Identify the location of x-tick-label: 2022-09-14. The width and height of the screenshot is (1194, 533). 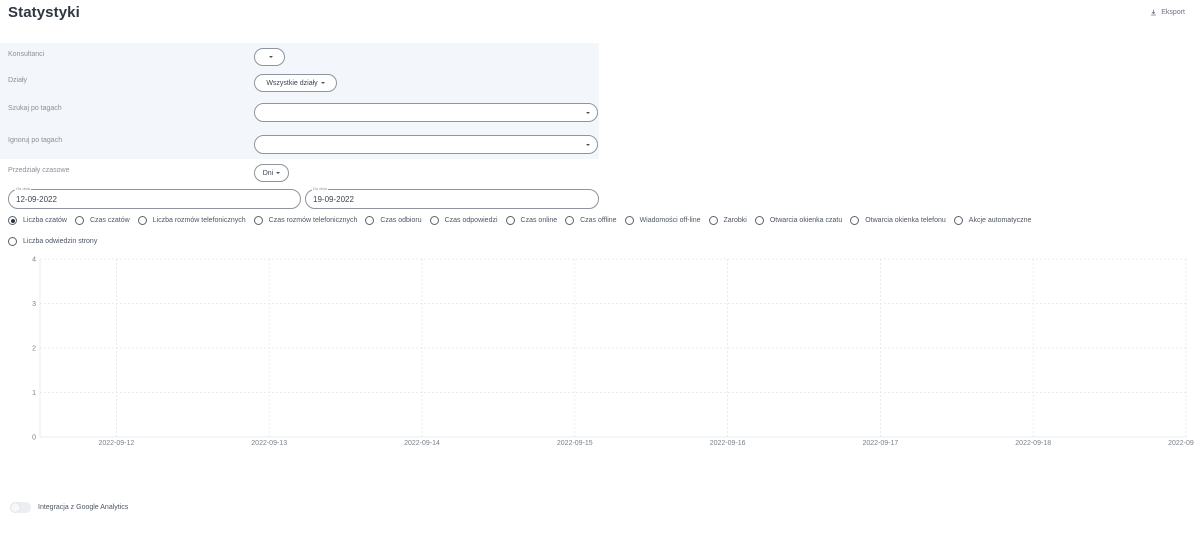
(422, 443).